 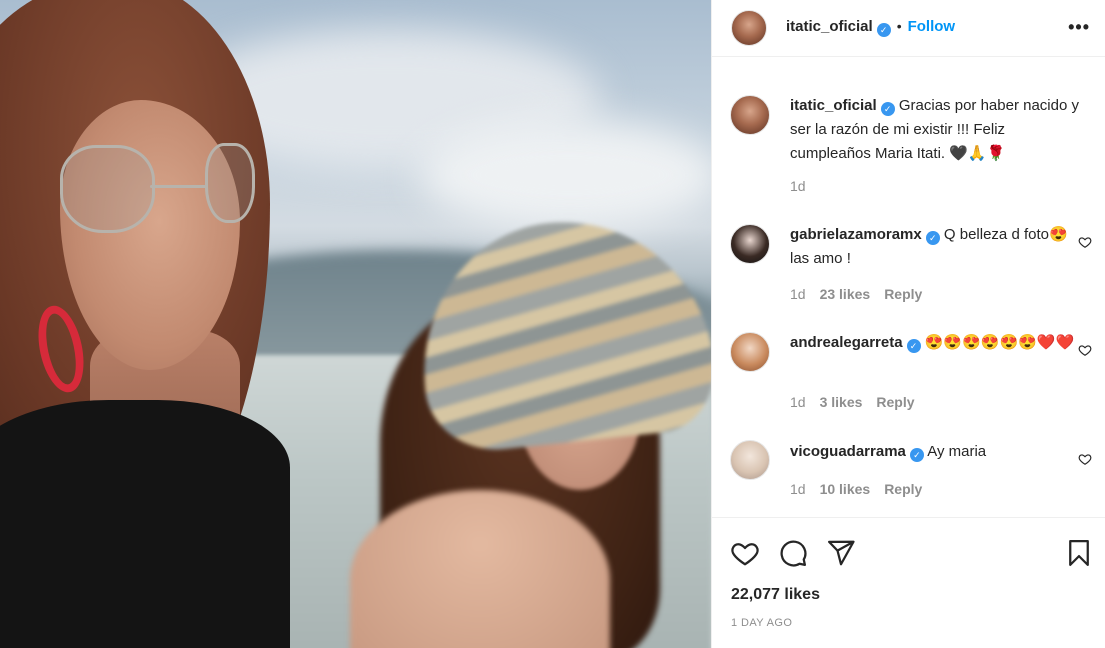 What do you see at coordinates (845, 489) in the screenshot?
I see `comment-likes: 10 likes` at bounding box center [845, 489].